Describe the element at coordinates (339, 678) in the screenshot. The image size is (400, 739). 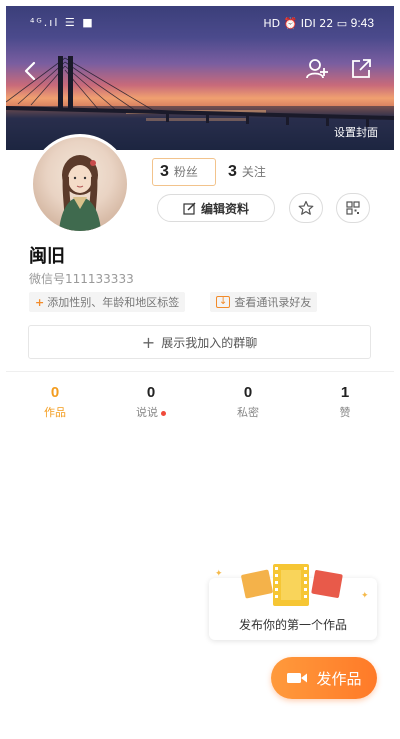
I see `publish-work-label: 发作品` at that location.